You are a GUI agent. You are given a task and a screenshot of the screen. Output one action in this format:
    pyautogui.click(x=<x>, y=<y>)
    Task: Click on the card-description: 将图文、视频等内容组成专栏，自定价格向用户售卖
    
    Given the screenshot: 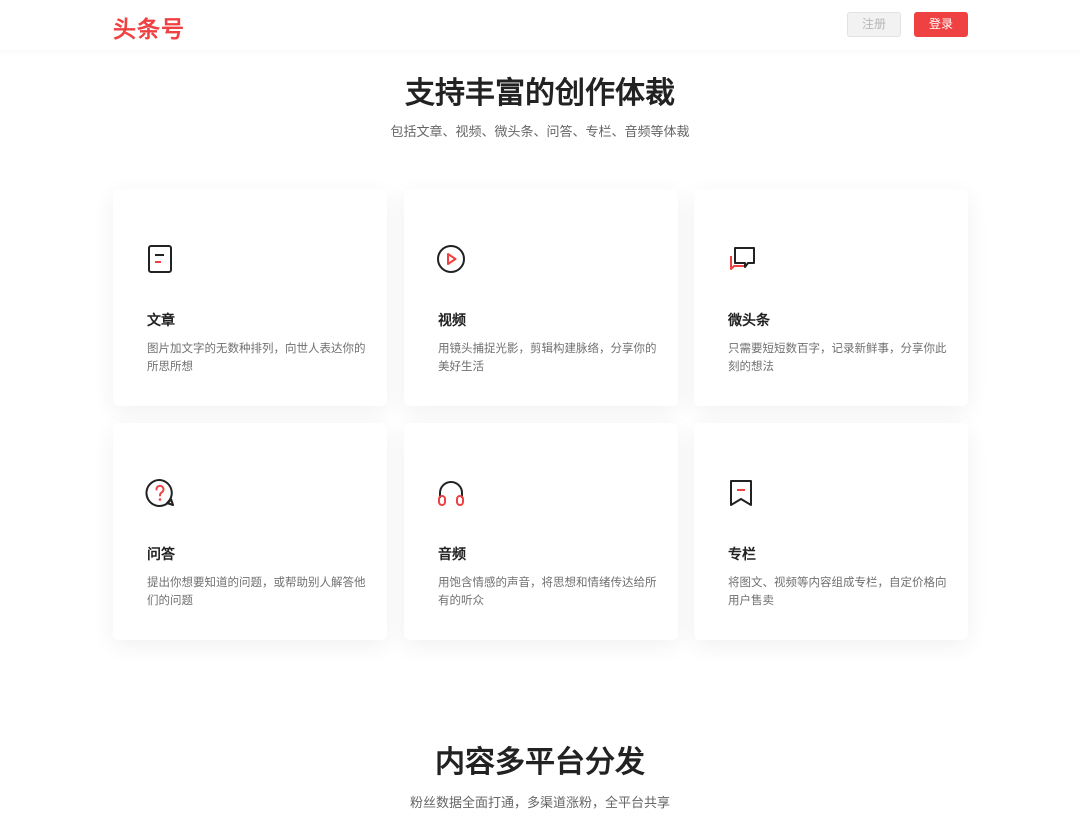 What is the action you would take?
    pyautogui.click(x=837, y=591)
    